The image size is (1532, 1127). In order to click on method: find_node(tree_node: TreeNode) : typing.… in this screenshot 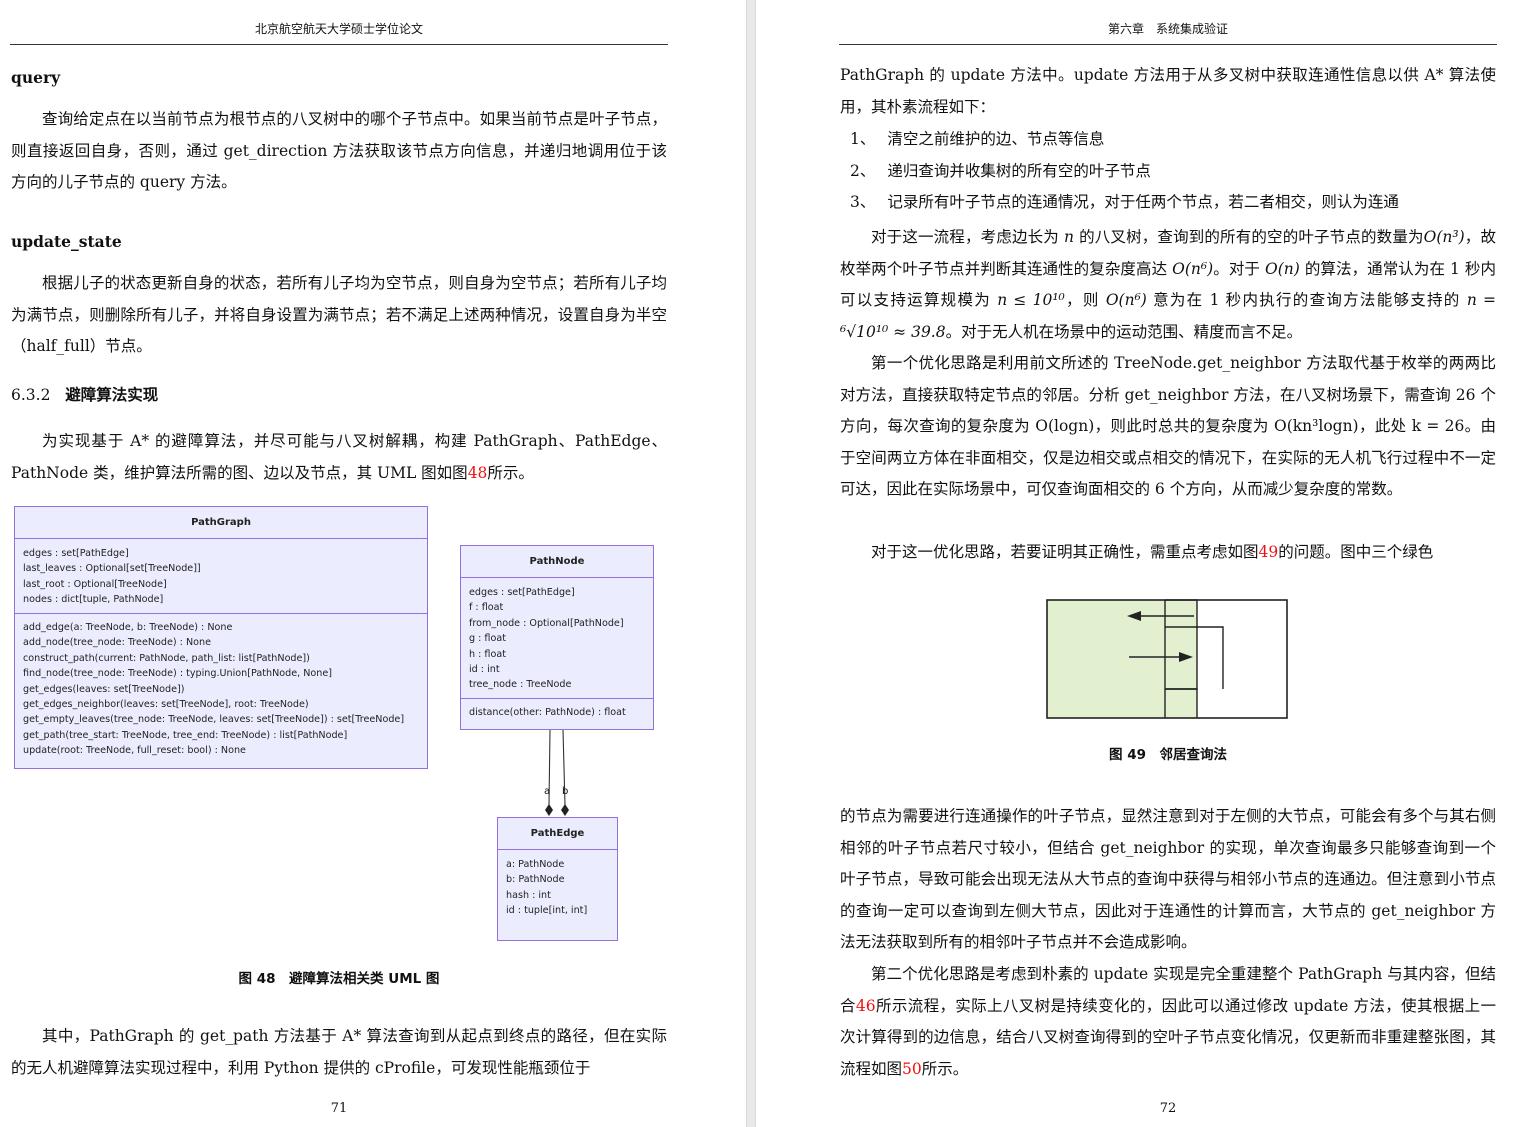, I will do `click(177, 674)`.